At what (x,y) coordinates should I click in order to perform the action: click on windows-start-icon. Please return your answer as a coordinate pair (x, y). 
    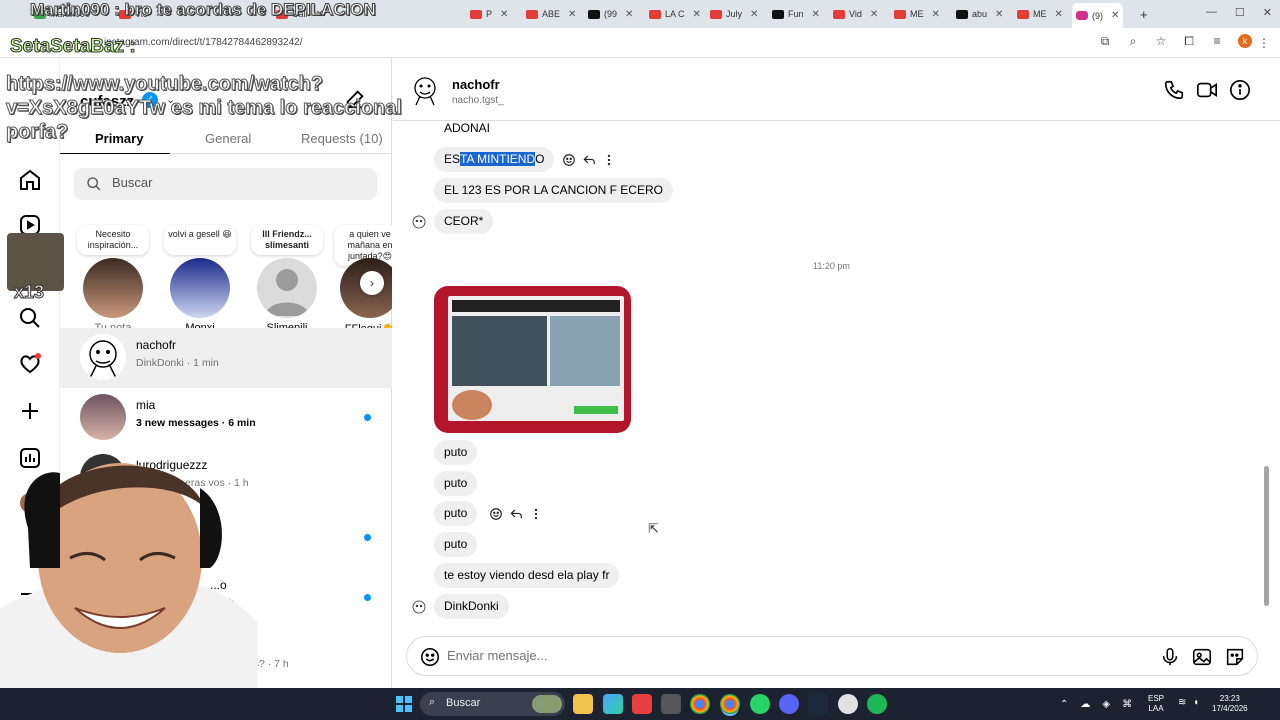
    Looking at the image, I should click on (404, 704).